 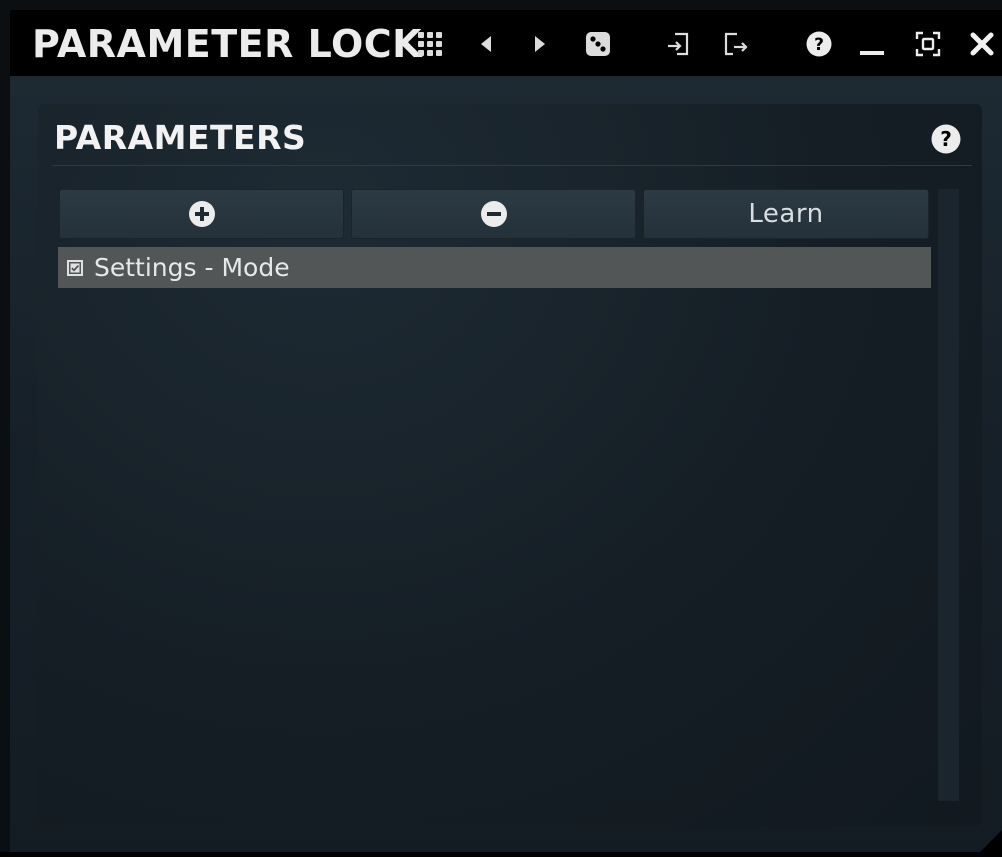 I want to click on panel-title: PARAMETERS, so click(x=180, y=137).